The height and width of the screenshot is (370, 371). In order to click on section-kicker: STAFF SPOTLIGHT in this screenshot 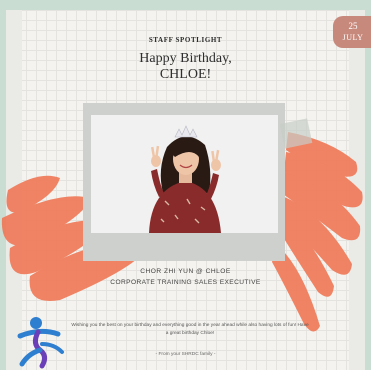, I will do `click(185, 40)`.